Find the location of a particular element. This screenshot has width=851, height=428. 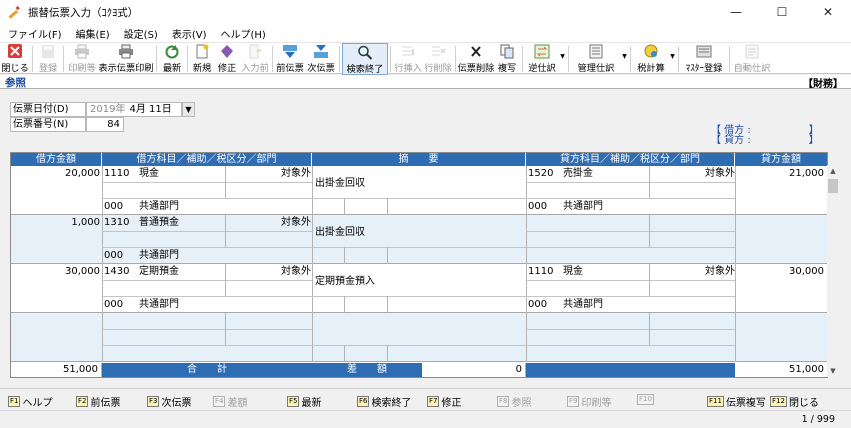

memo-text: 定期預金預入 is located at coordinates (345, 282).